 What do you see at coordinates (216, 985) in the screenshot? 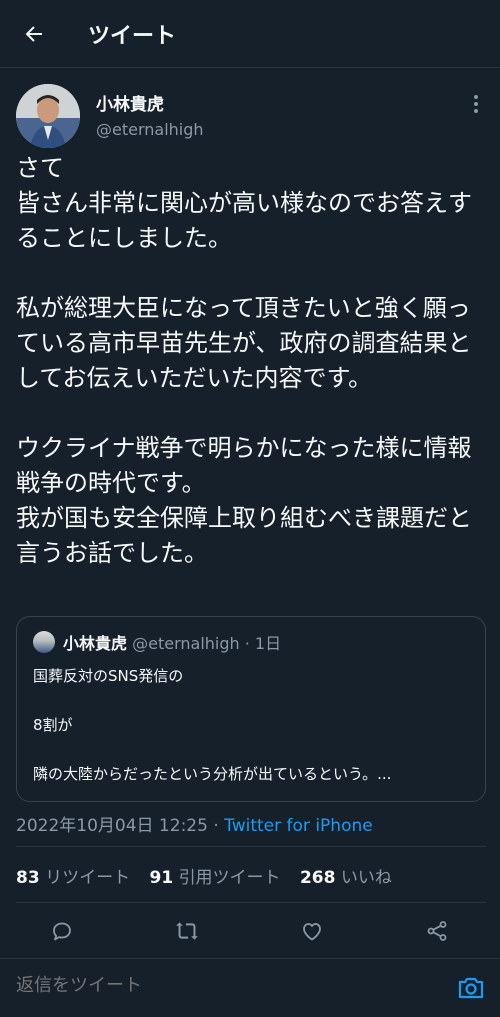
I see `reply-input` at bounding box center [216, 985].